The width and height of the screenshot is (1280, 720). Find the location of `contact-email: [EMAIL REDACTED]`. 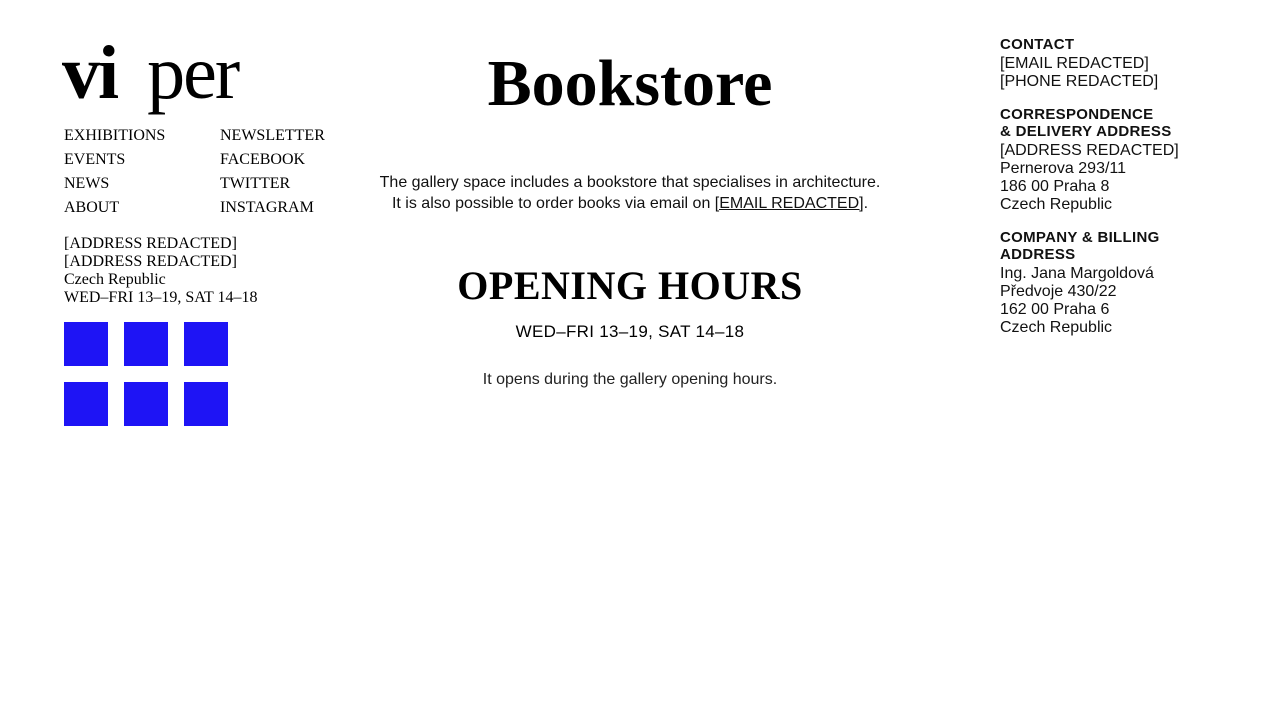

contact-email: [EMAIL REDACTED] is located at coordinates (1130, 64).